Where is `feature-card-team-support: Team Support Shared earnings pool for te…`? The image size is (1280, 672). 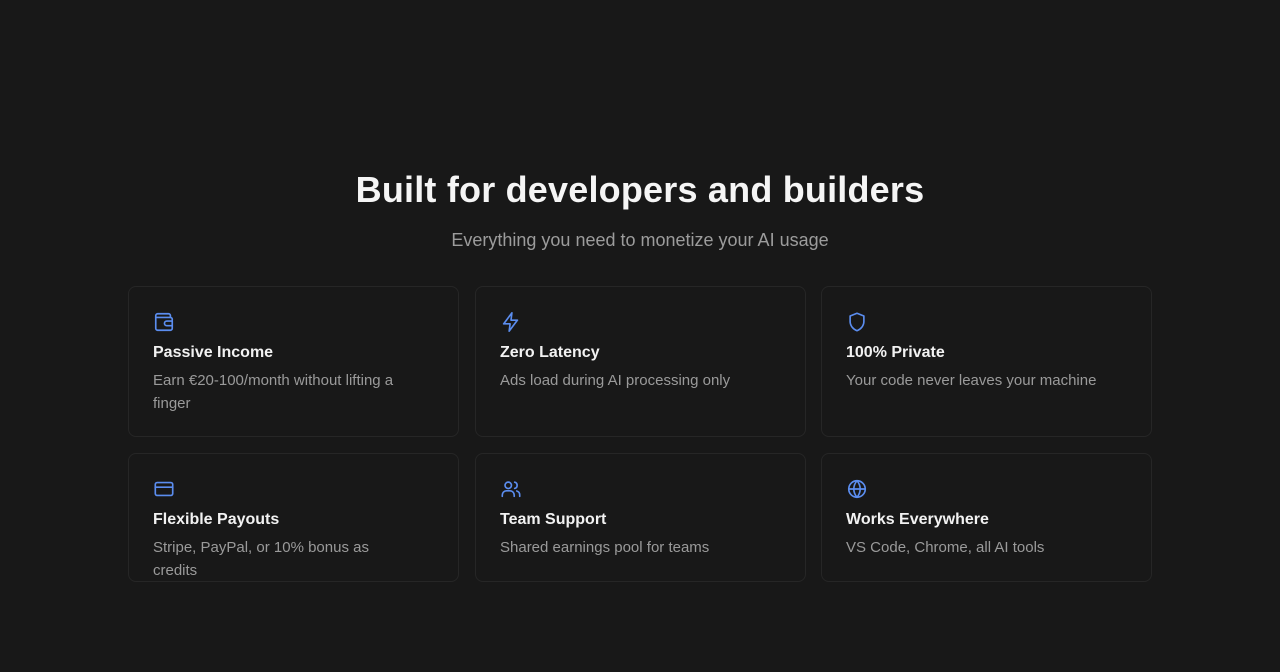
feature-card-team-support: Team Support Shared earnings pool for te… is located at coordinates (640, 517).